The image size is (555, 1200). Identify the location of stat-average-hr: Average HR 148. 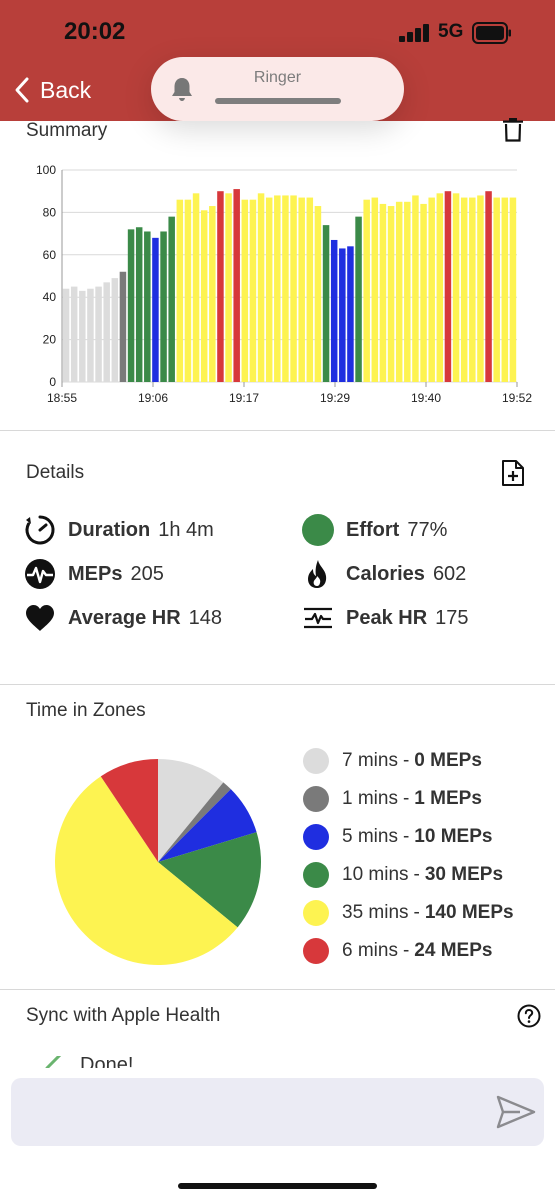
(123, 618).